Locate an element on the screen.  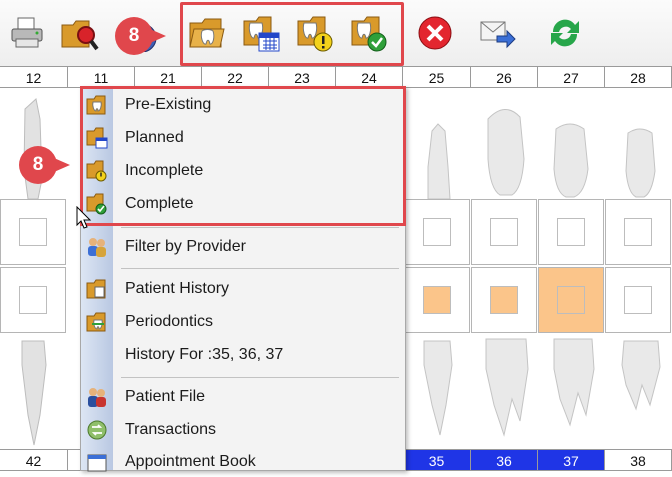
toolbar-callout-badge: 8 is located at coordinates (140, 36).